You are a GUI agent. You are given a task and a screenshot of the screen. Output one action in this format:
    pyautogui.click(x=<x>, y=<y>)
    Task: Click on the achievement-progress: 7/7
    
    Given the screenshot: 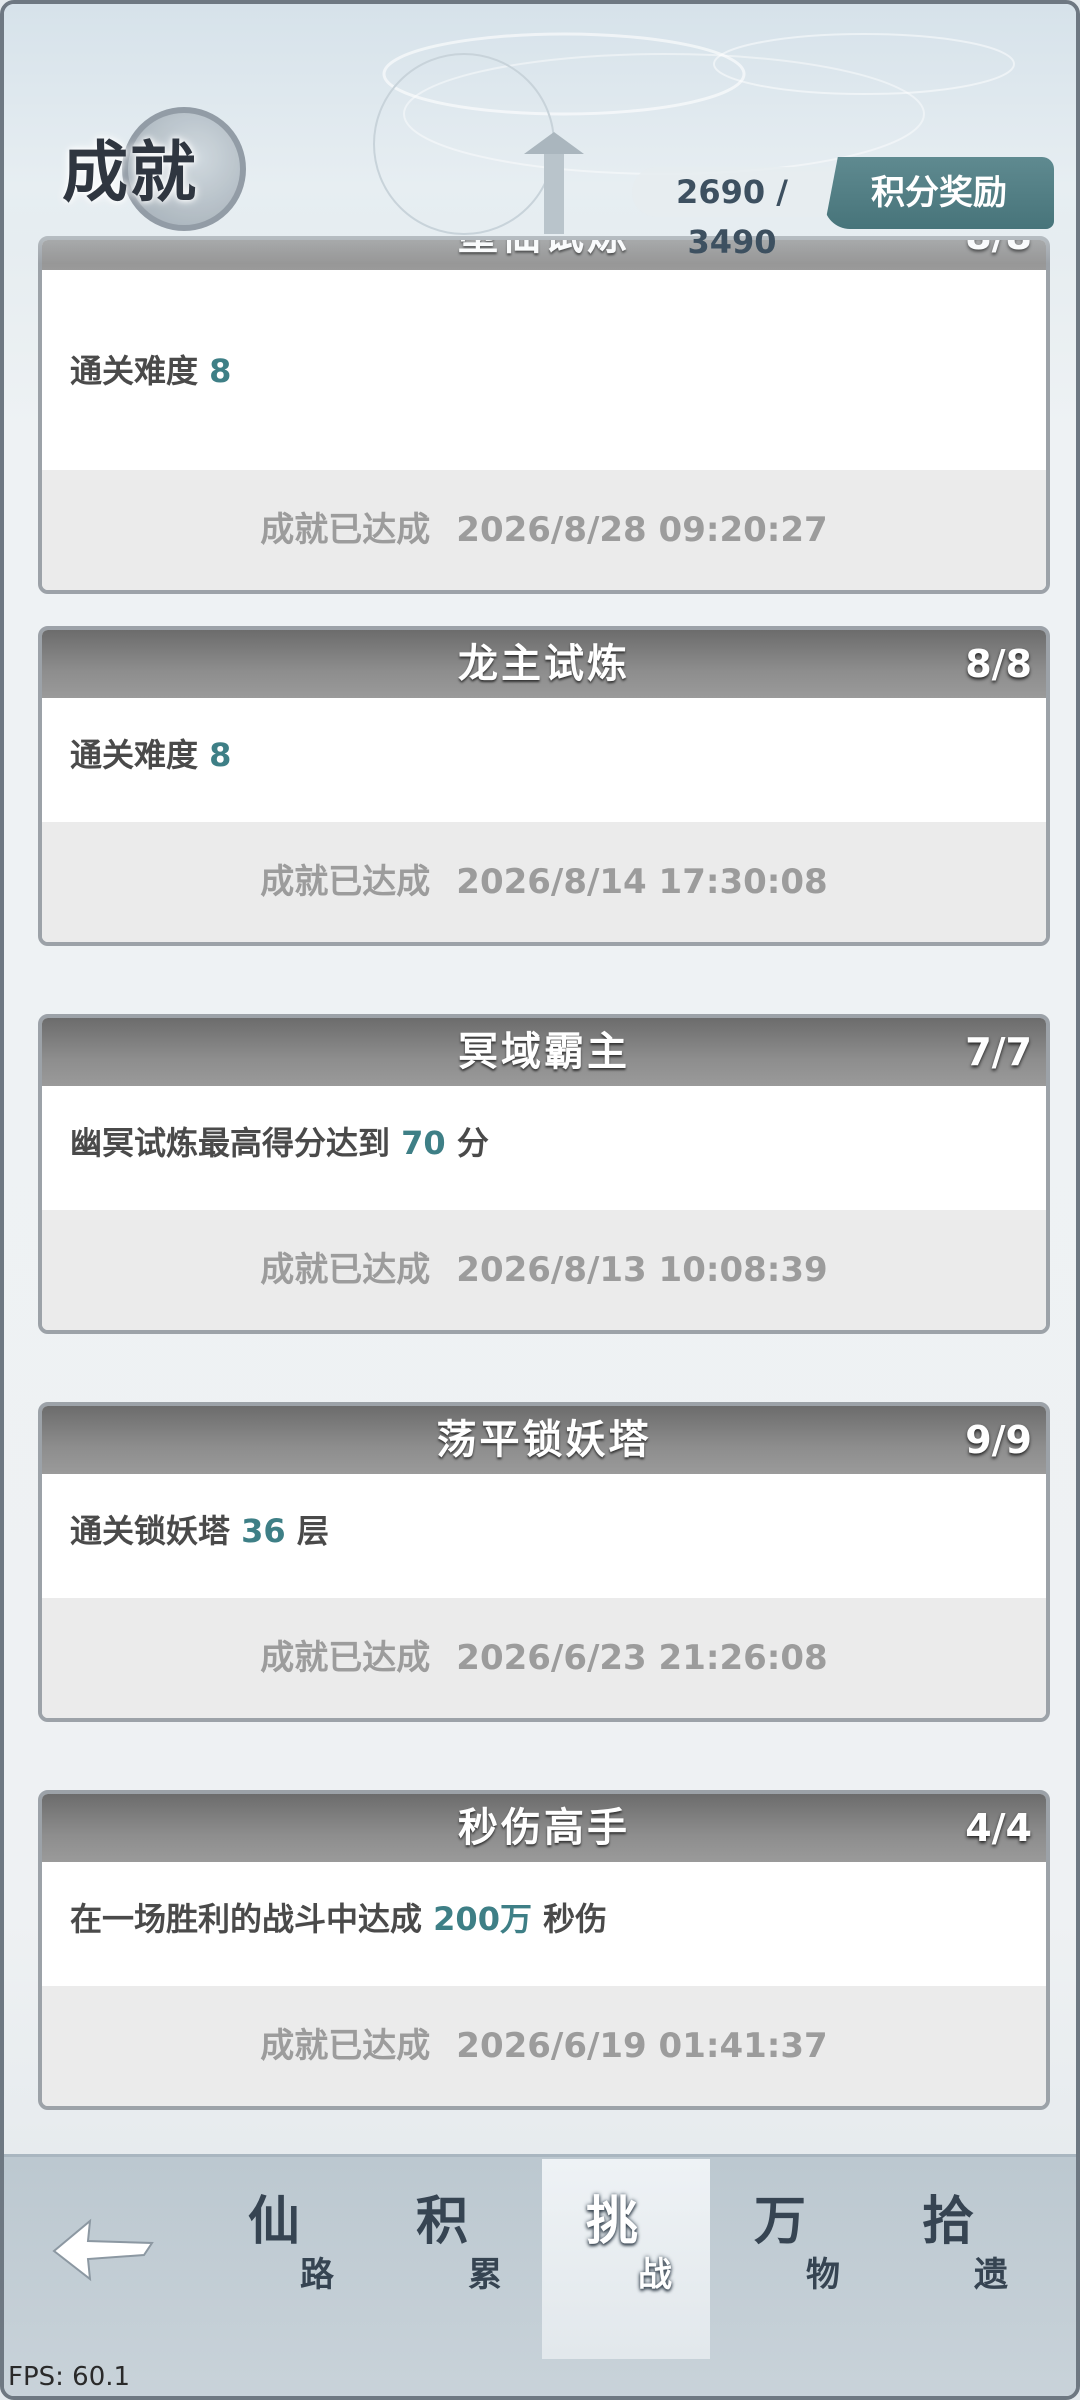 What is the action you would take?
    pyautogui.click(x=998, y=1052)
    